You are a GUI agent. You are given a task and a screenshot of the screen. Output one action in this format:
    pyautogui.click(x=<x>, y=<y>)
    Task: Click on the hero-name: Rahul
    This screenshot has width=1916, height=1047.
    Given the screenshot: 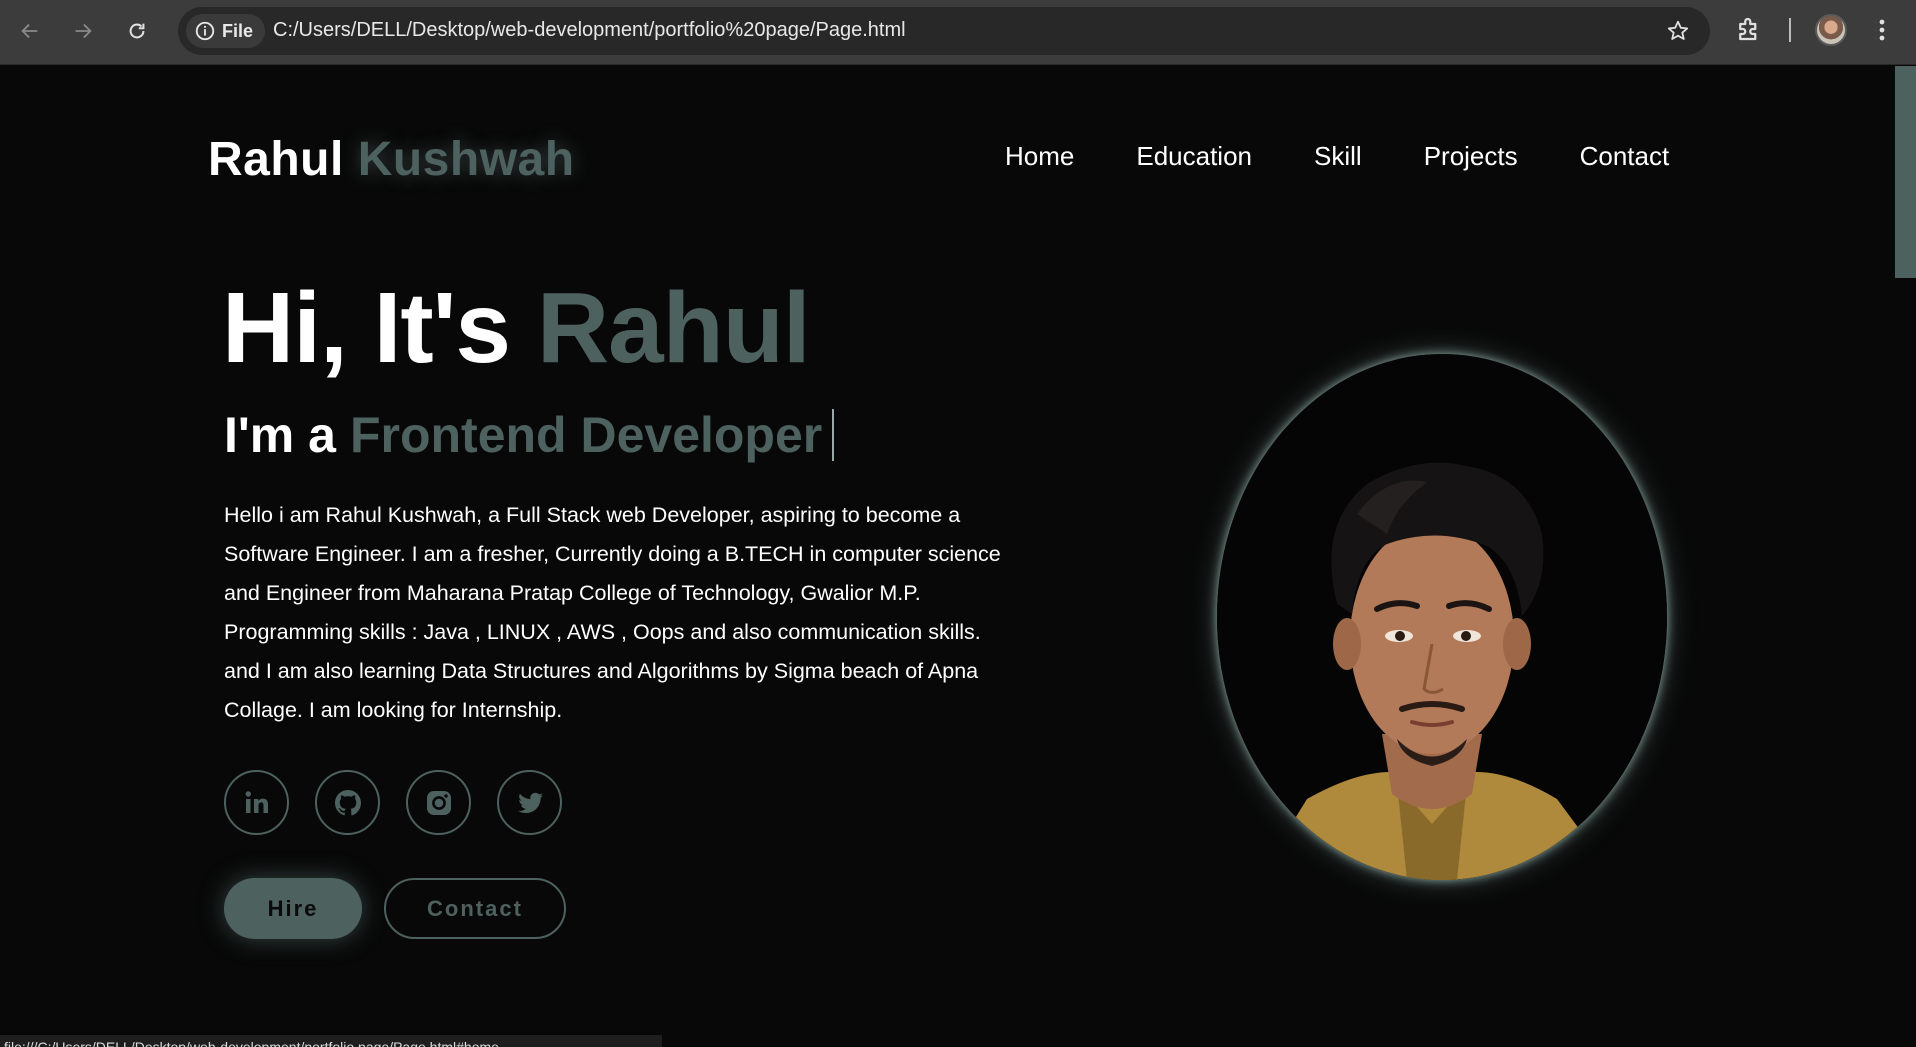 What is the action you would take?
    pyautogui.click(x=673, y=328)
    